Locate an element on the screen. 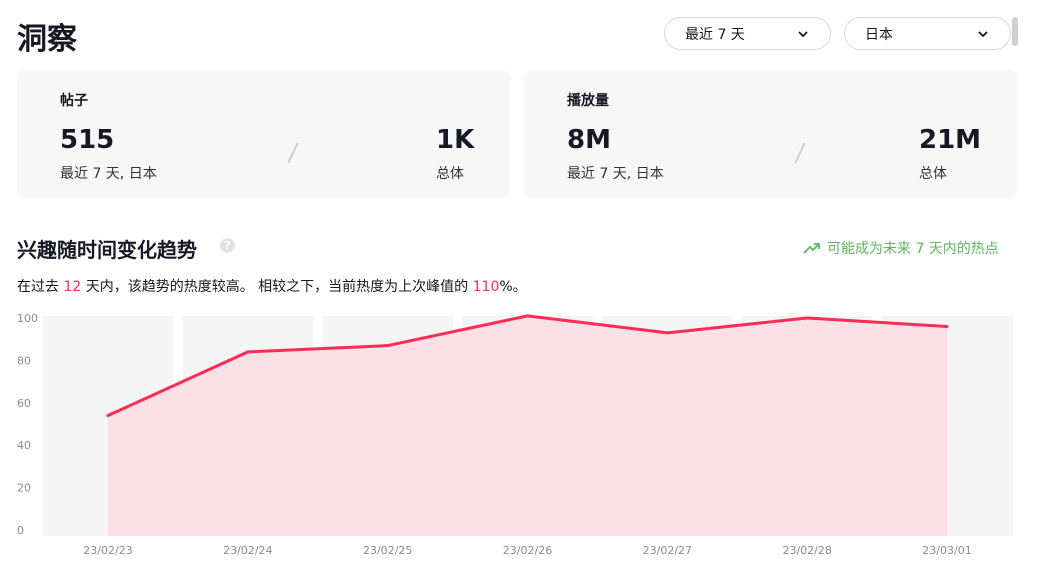 This screenshot has height=580, width=1037. desc-mid: 天内，该趋势的热度较高。 相较之下，当前热度为上次峰值的 is located at coordinates (277, 287).